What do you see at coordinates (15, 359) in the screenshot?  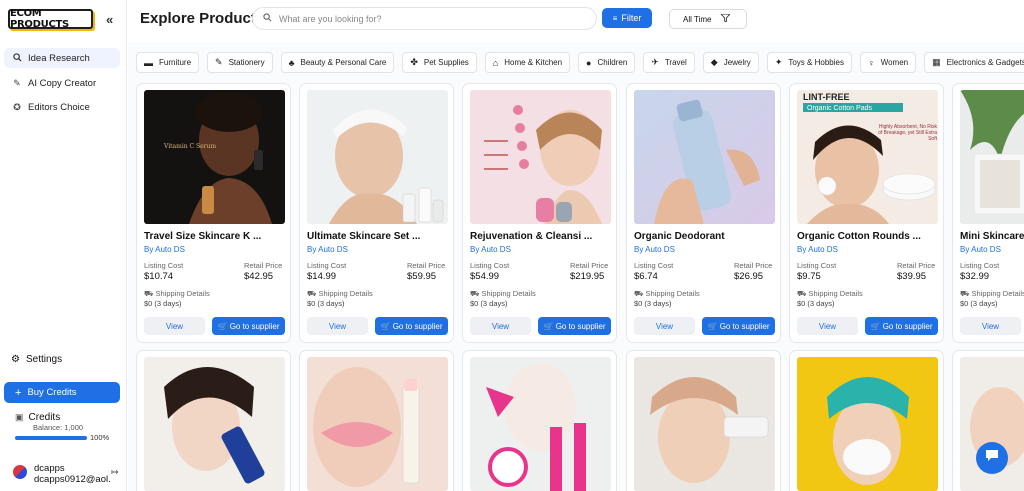 I see `gear-icon: ⚙` at bounding box center [15, 359].